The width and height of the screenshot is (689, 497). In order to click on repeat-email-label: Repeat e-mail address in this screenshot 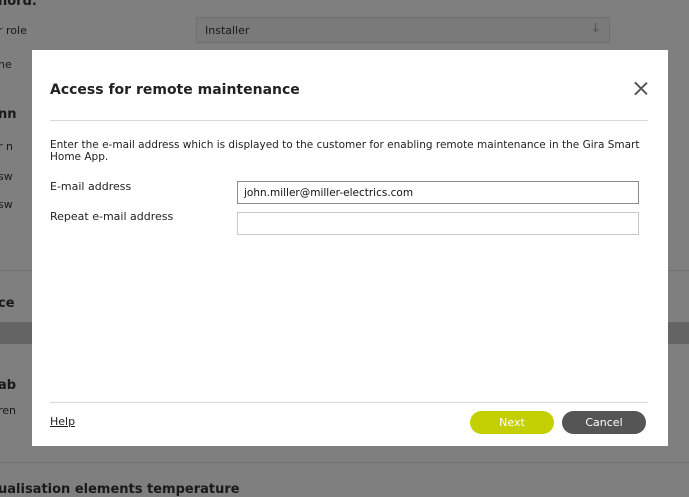, I will do `click(112, 216)`.